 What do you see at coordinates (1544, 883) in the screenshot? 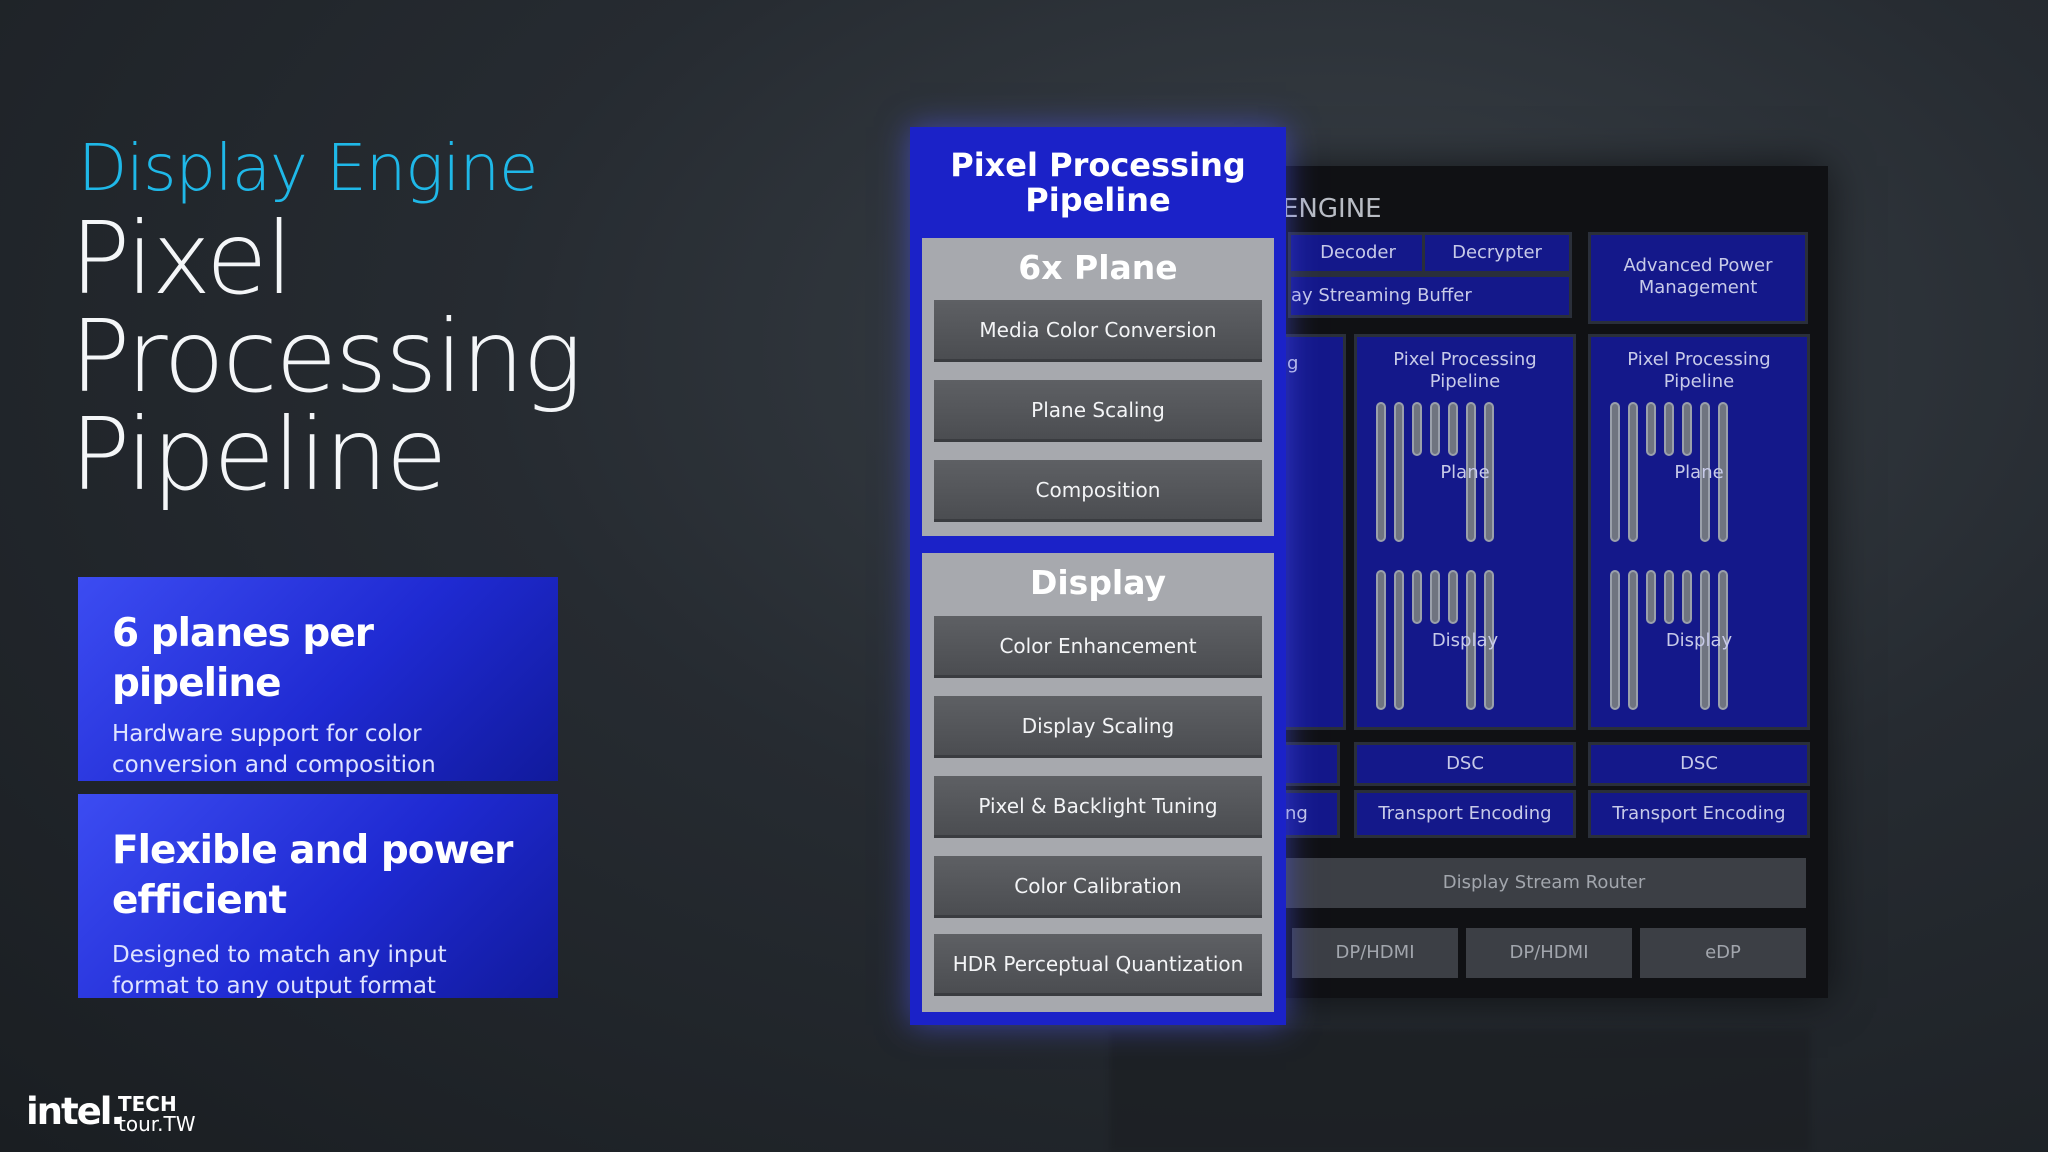
I see `display-stream-router-block: Display Stream Router` at bounding box center [1544, 883].